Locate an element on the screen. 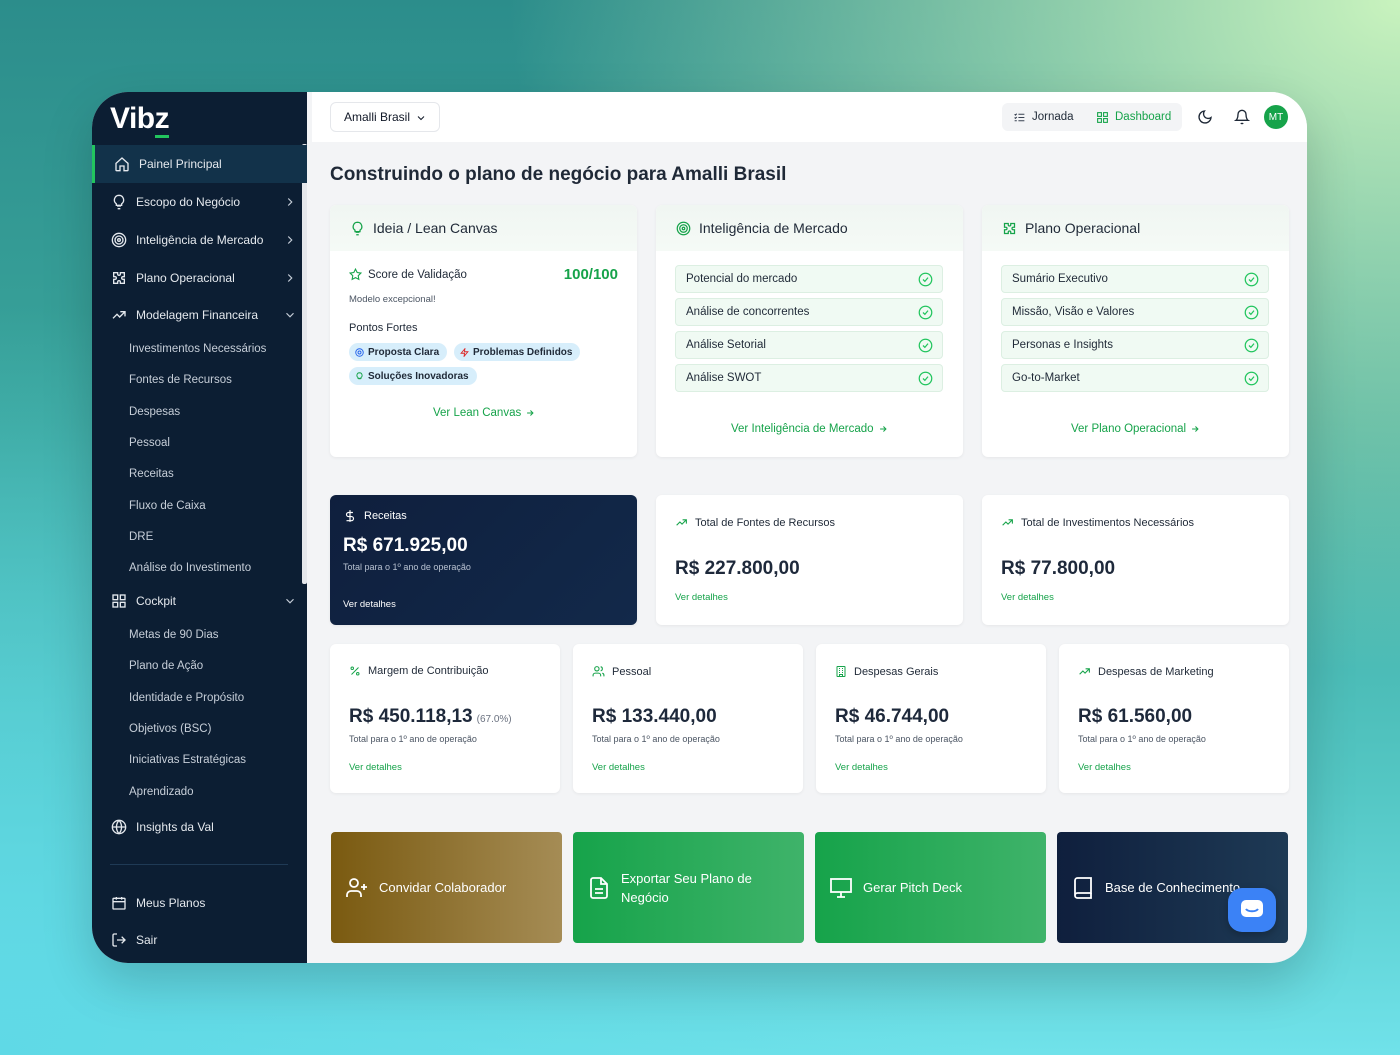 Image resolution: width=1400 pixels, height=1055 pixels. sidebar-subitem-objetivos: Objetivos (BSC) is located at coordinates (170, 729).